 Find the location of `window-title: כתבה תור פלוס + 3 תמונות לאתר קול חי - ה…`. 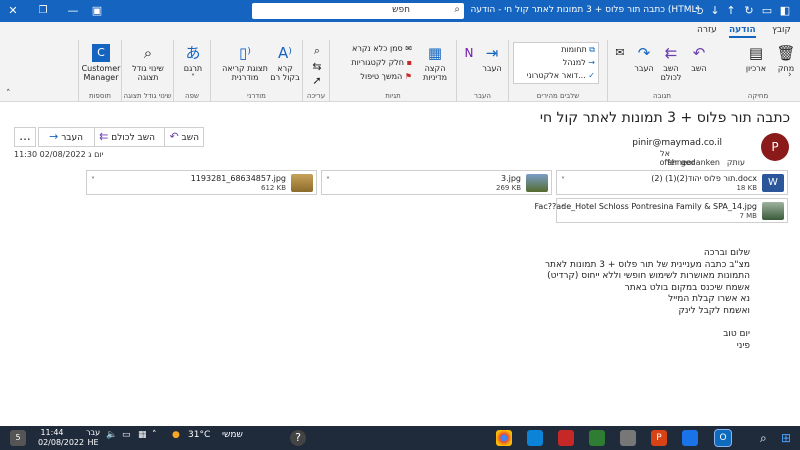

window-title: כתבה תור פלוס + 3 תמונות לאתר קול חי - ה… is located at coordinates (585, 10).